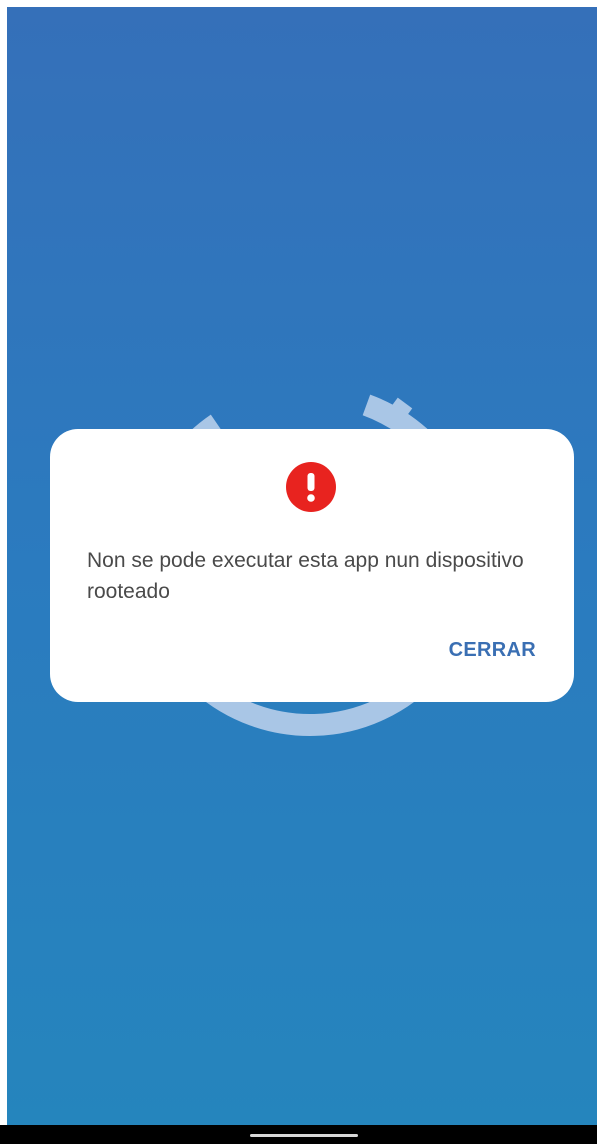  Describe the element at coordinates (492, 650) in the screenshot. I see `close-button: CERRAR` at that location.